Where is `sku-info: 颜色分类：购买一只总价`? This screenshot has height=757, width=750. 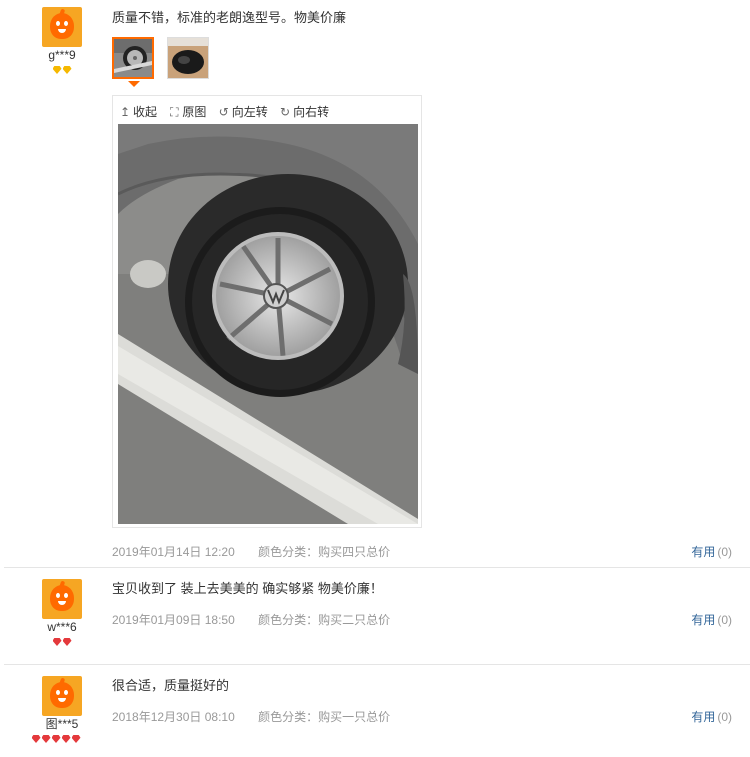
sku-info: 颜色分类：购买一只总价 is located at coordinates (324, 717).